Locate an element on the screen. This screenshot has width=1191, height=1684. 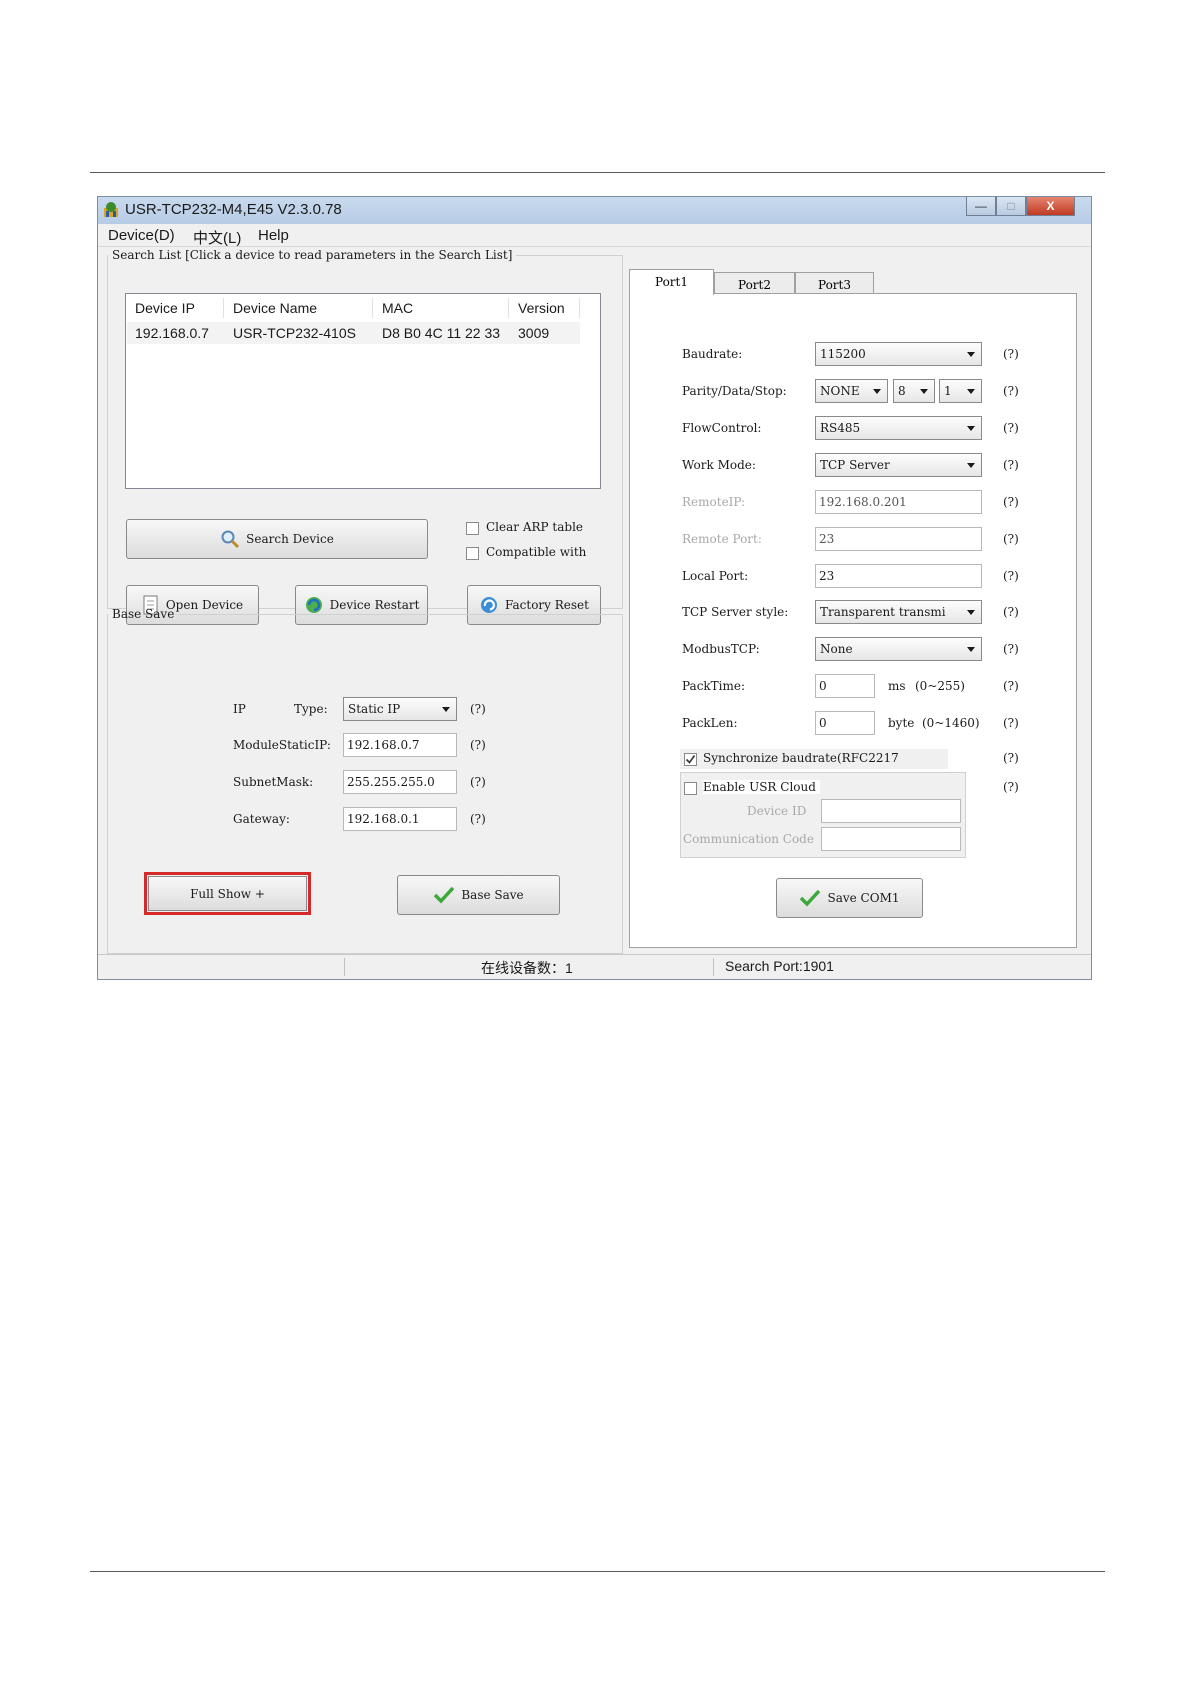
status-divider is located at coordinates (344, 967).